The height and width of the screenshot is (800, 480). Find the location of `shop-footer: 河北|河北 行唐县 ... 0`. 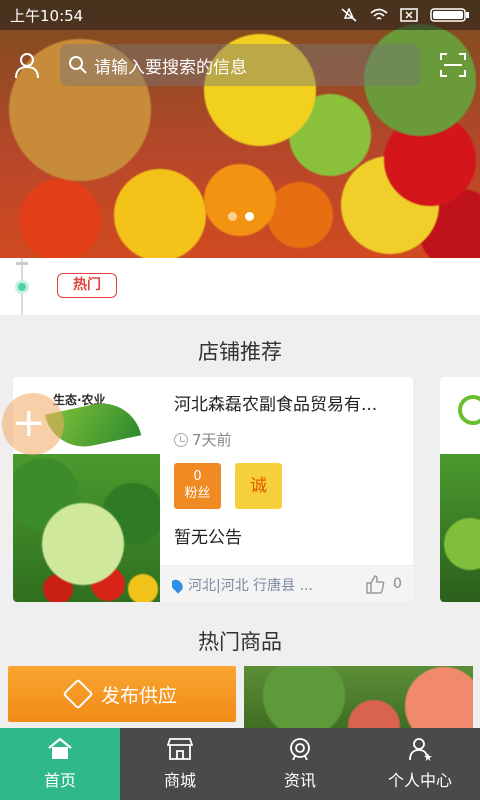

shop-footer: 河北|河北 行唐县 ... 0 is located at coordinates (286, 583).